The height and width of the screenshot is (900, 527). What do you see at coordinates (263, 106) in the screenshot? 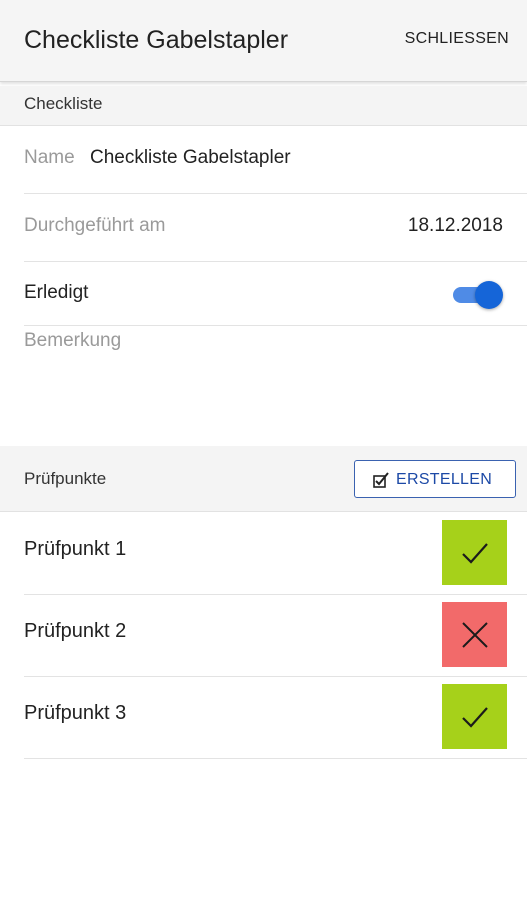
I see `checklist-section-header: Checkliste` at bounding box center [263, 106].